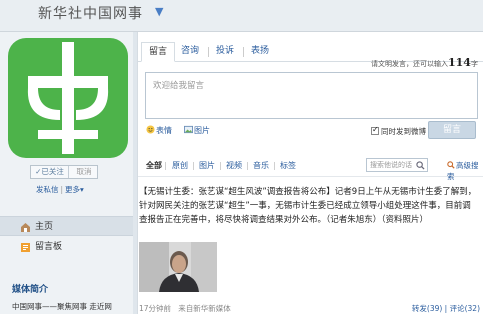 This screenshot has width=483, height=314. Describe the element at coordinates (90, 14) in the screenshot. I see `site-title: 新华社中国网事` at that location.